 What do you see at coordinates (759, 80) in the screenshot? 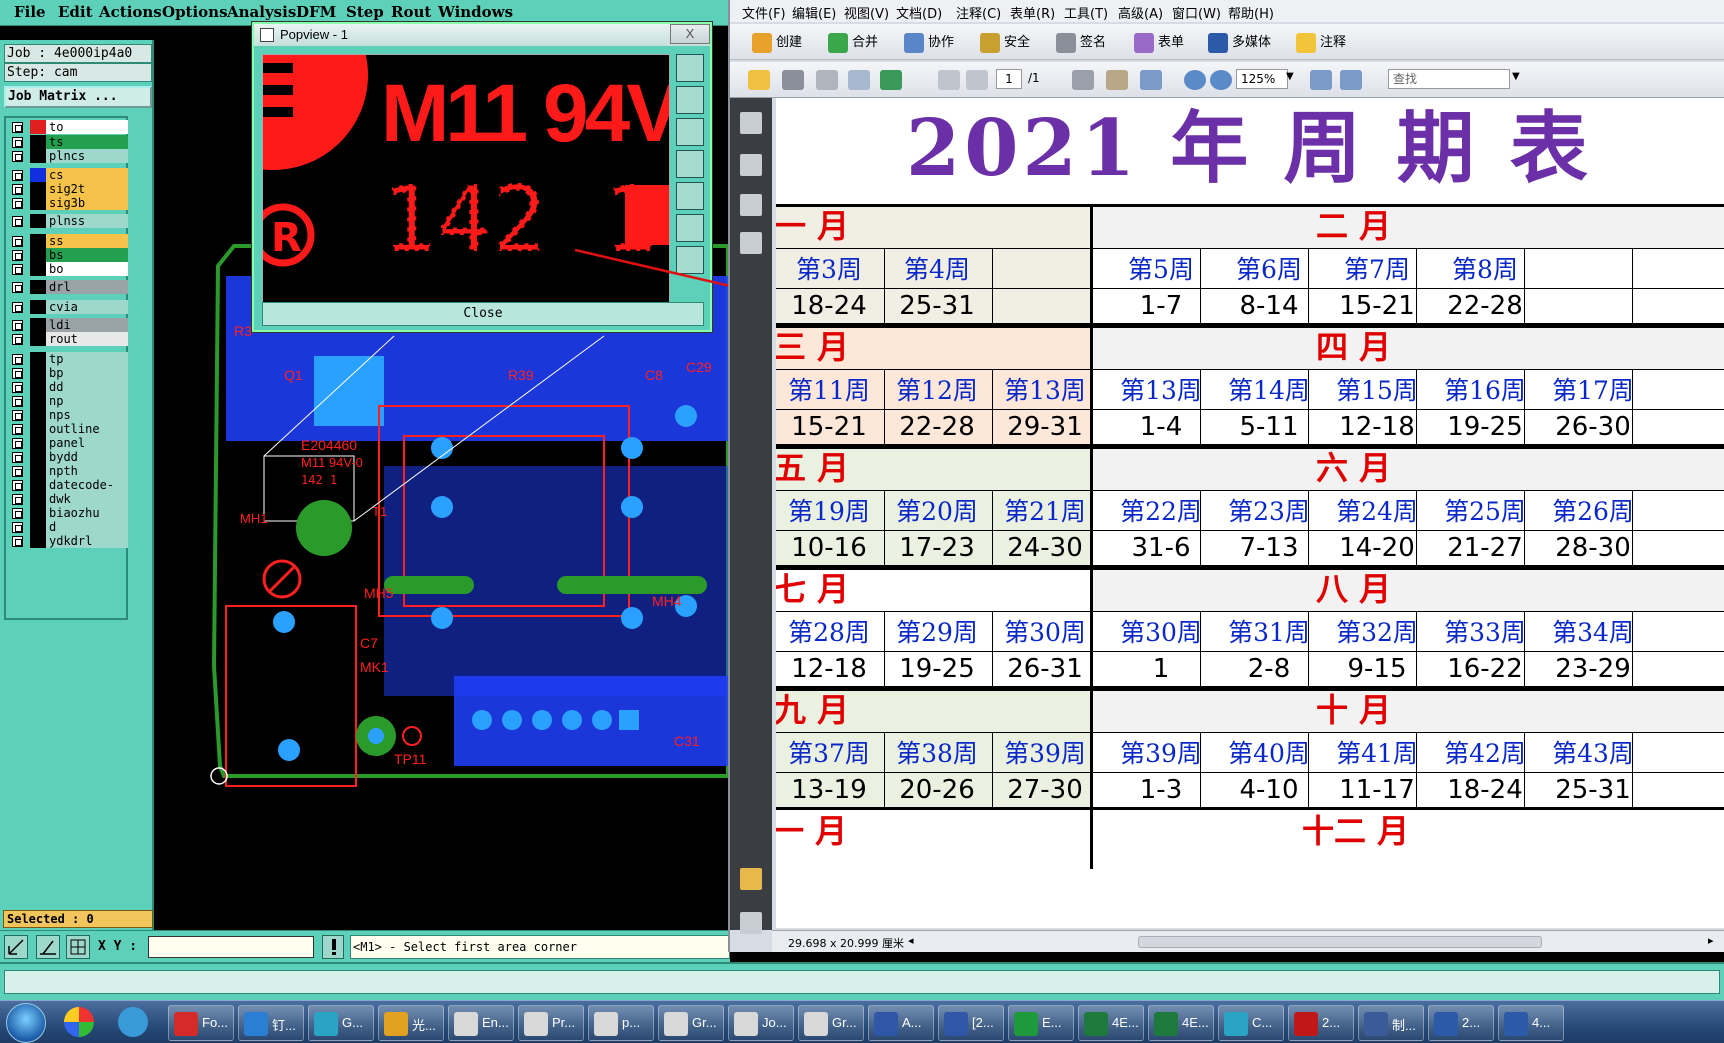
I see `open-icon` at bounding box center [759, 80].